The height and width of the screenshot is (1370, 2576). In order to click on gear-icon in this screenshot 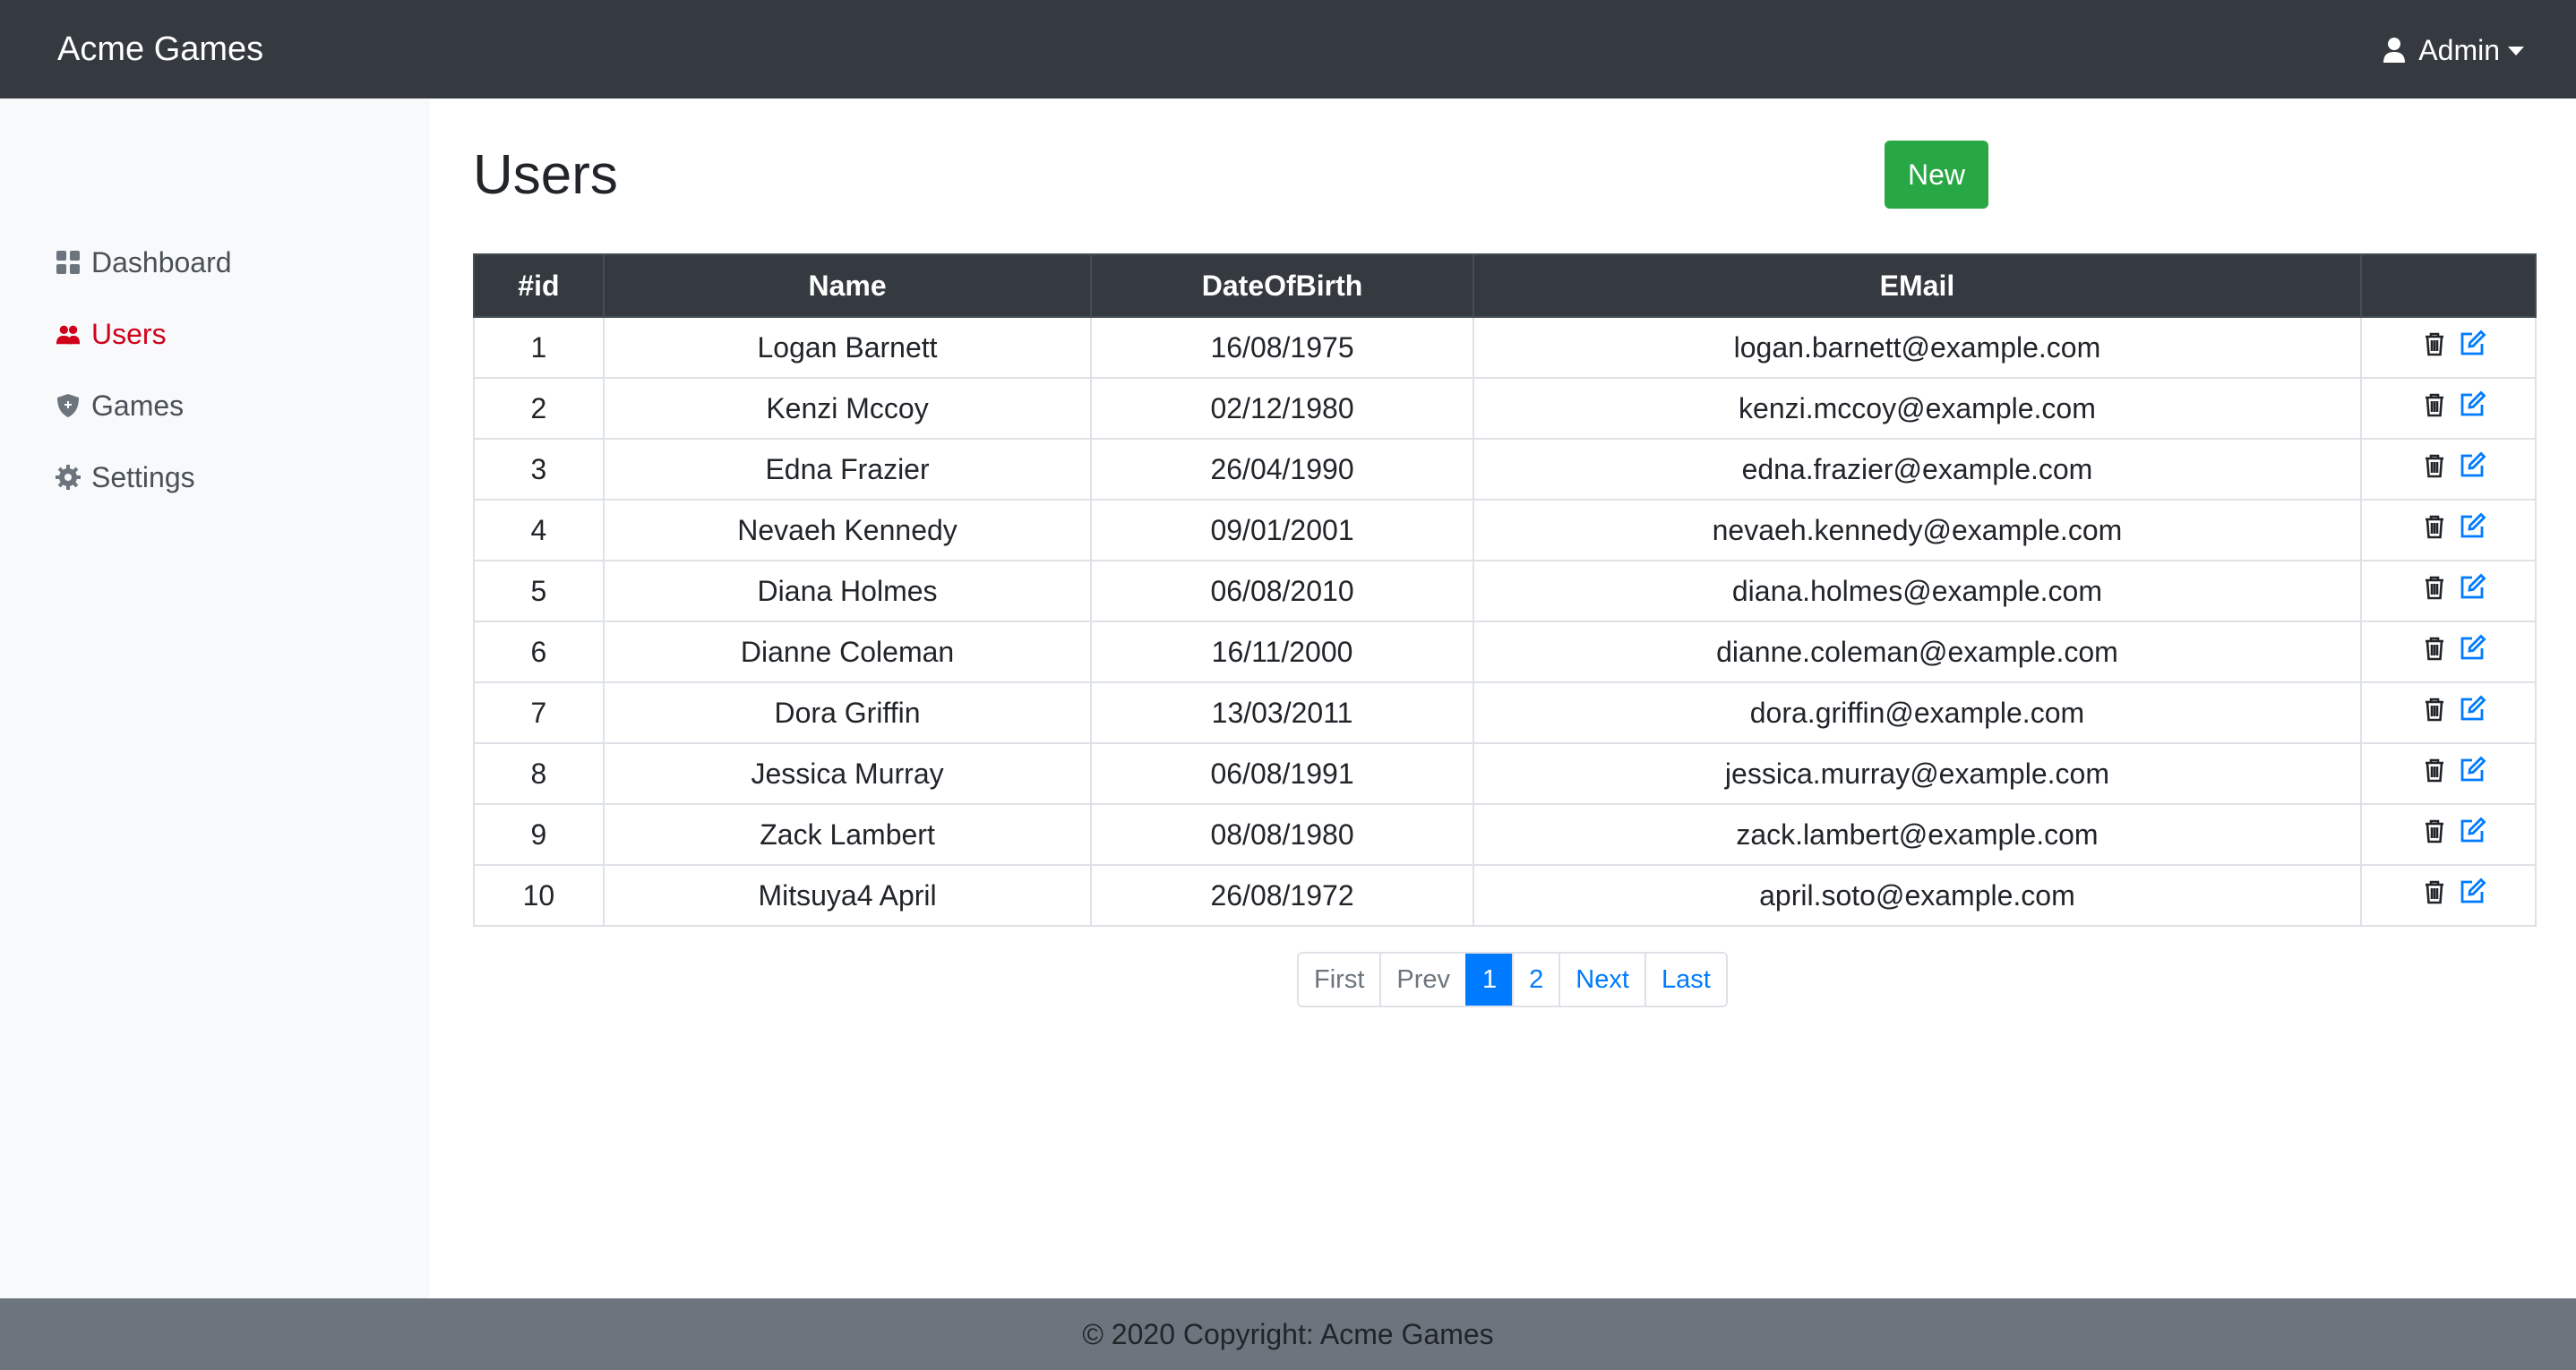, I will do `click(68, 478)`.